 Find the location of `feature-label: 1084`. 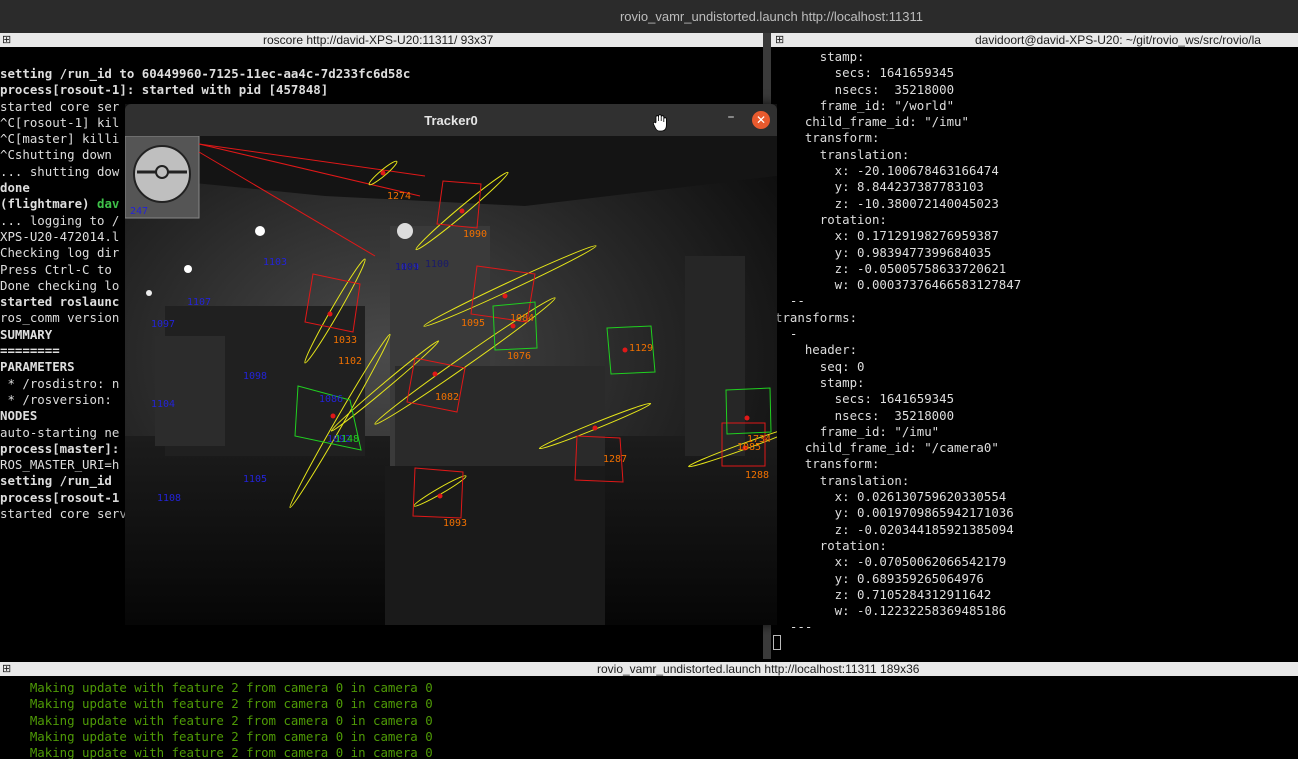

feature-label: 1084 is located at coordinates (522, 318).